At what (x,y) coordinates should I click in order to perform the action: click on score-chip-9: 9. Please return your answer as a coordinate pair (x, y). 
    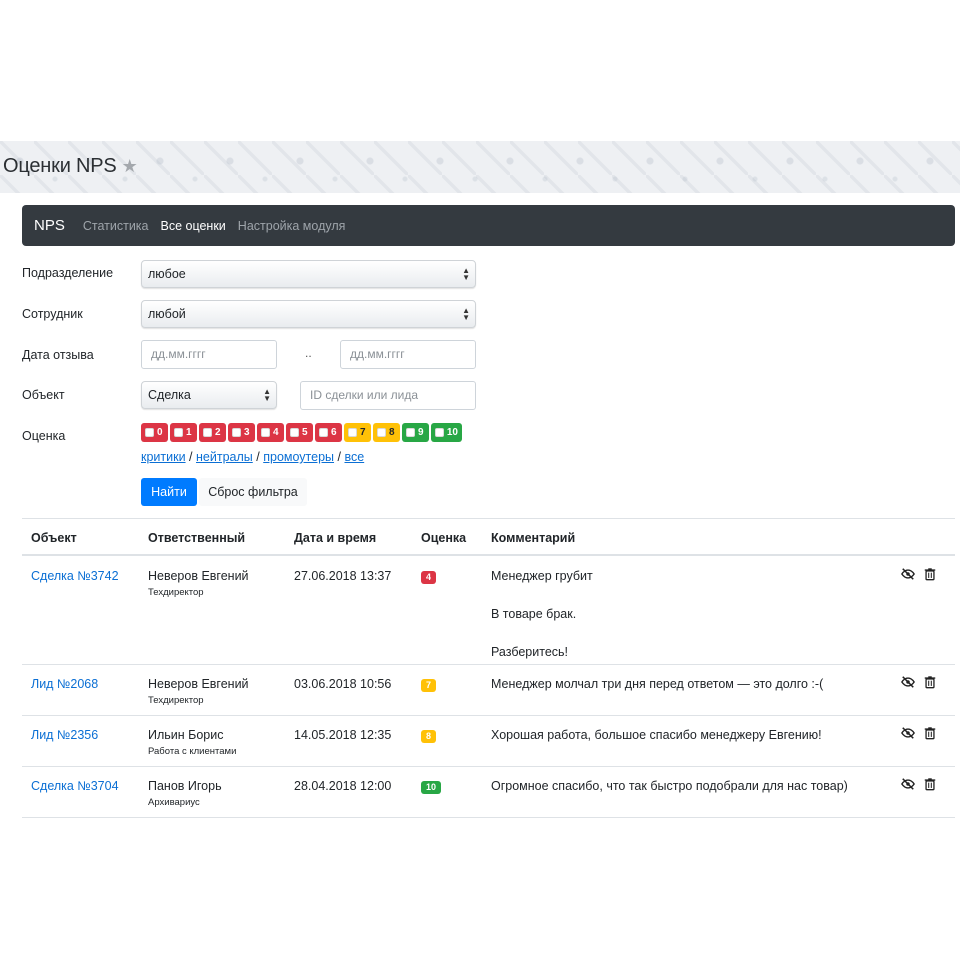
    Looking at the image, I should click on (415, 432).